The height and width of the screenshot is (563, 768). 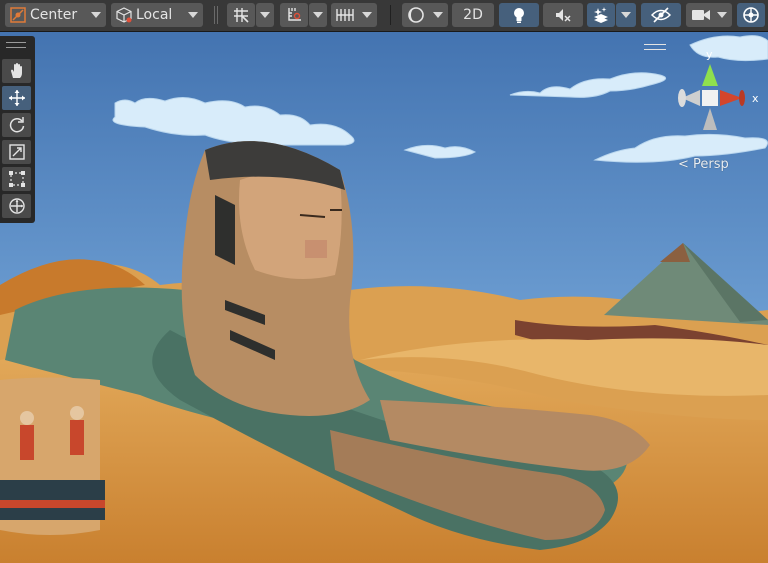 I want to click on gizmos-toggle, so click(x=751, y=15).